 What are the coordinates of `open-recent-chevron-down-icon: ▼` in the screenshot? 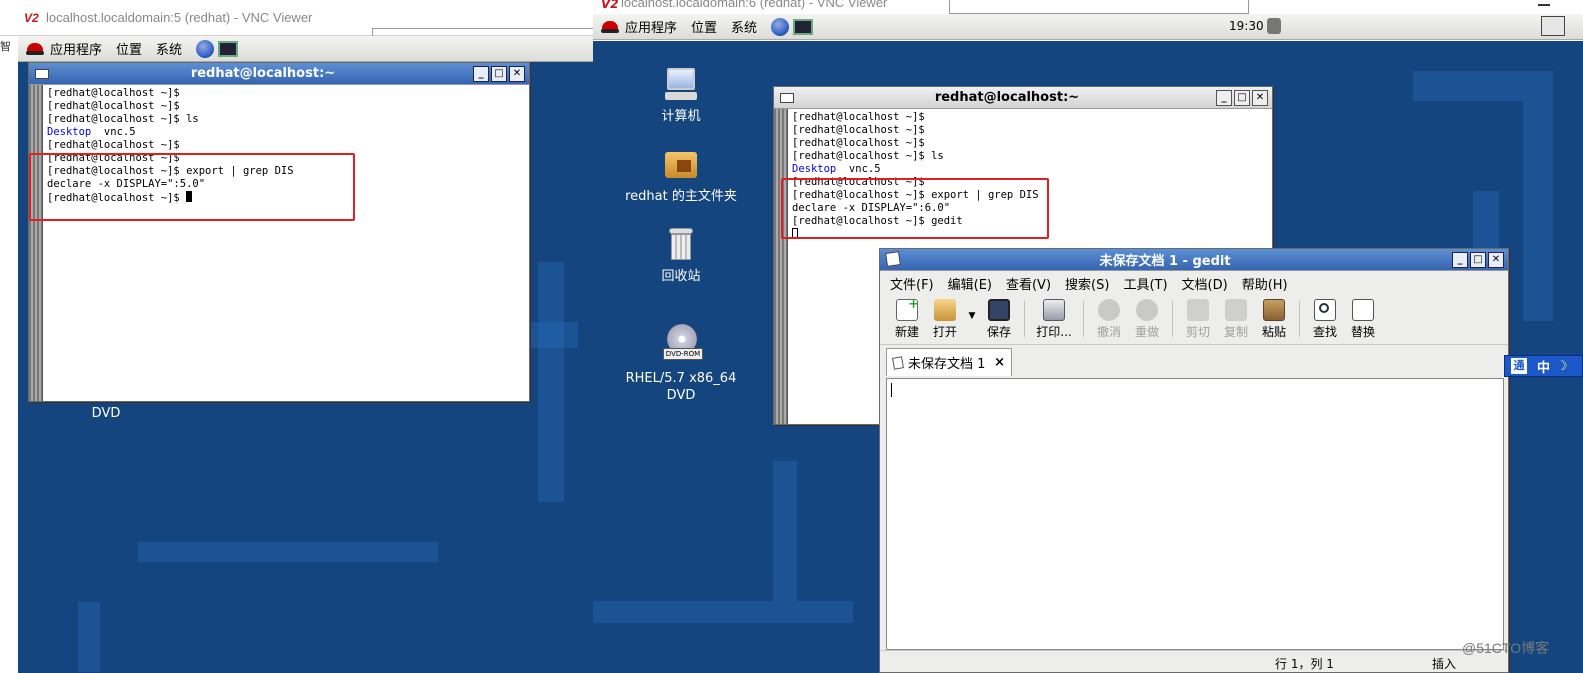 It's located at (972, 310).